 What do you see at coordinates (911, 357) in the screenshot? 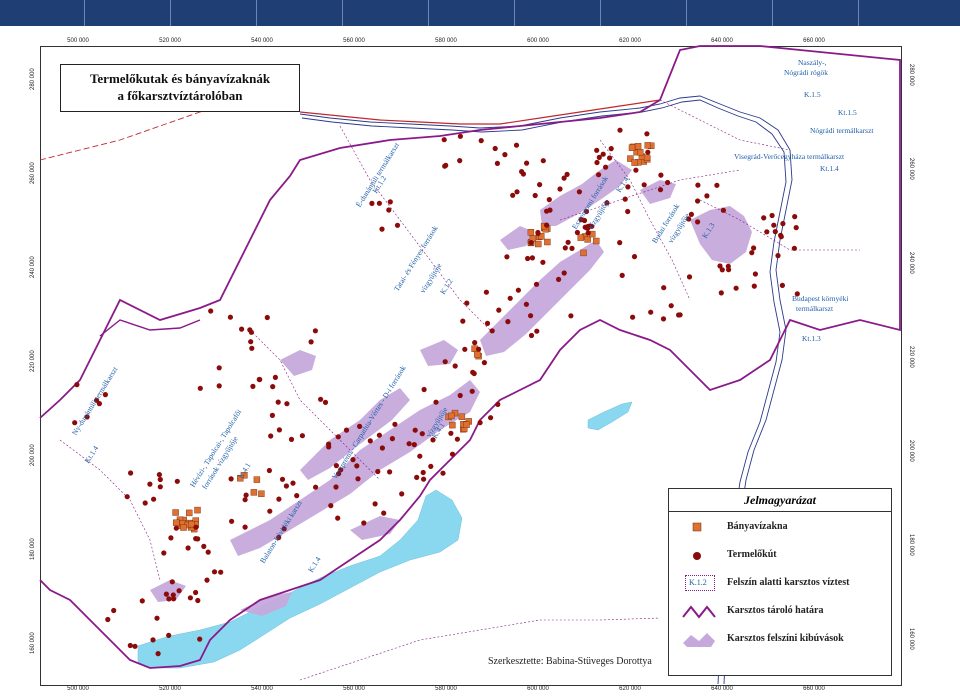
I see `y-tick-right: 220 000` at bounding box center [911, 357].